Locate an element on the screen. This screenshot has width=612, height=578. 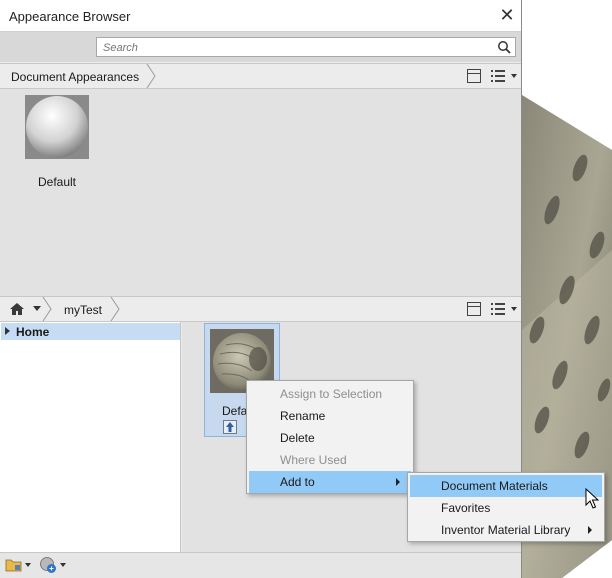
search-row is located at coordinates (260, 47).